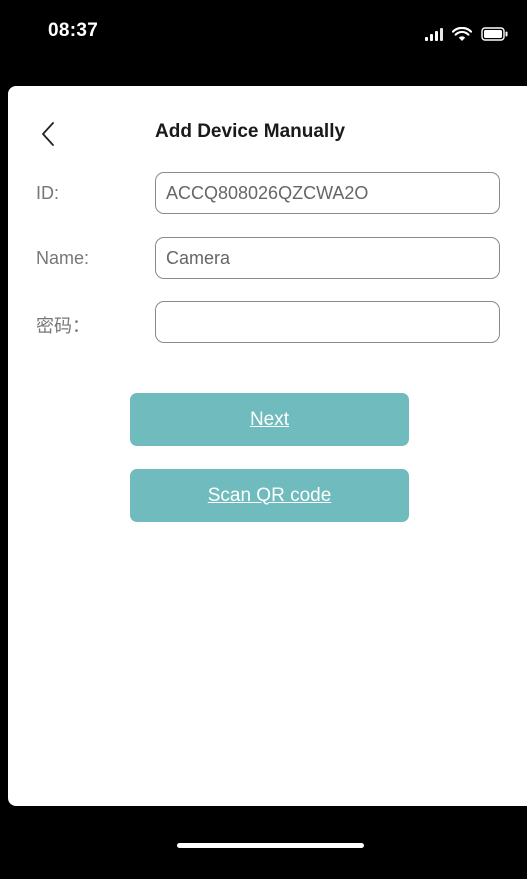 This screenshot has height=879, width=527. Describe the element at coordinates (63, 326) in the screenshot. I see `password-label: 密码：` at that location.